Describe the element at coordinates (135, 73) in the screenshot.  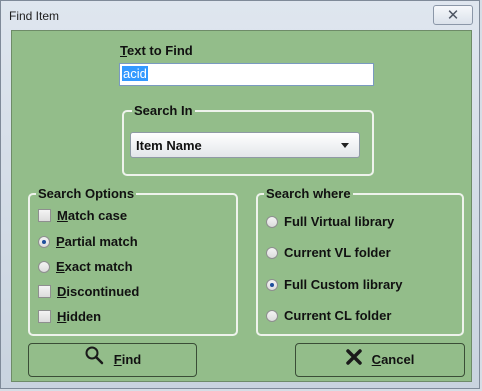
I see `input-selected-text: acid` at that location.